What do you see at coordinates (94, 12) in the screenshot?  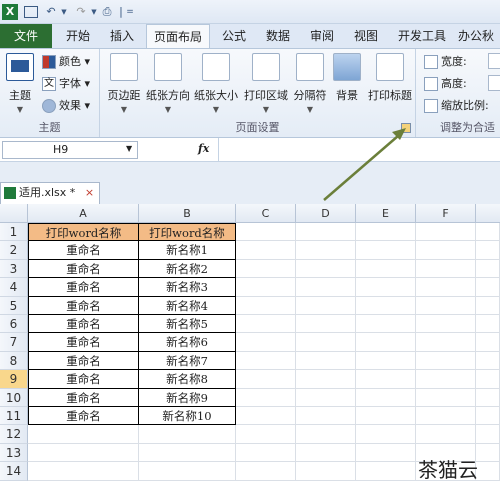 I see `redo-dropdown-icon: ▼` at bounding box center [94, 12].